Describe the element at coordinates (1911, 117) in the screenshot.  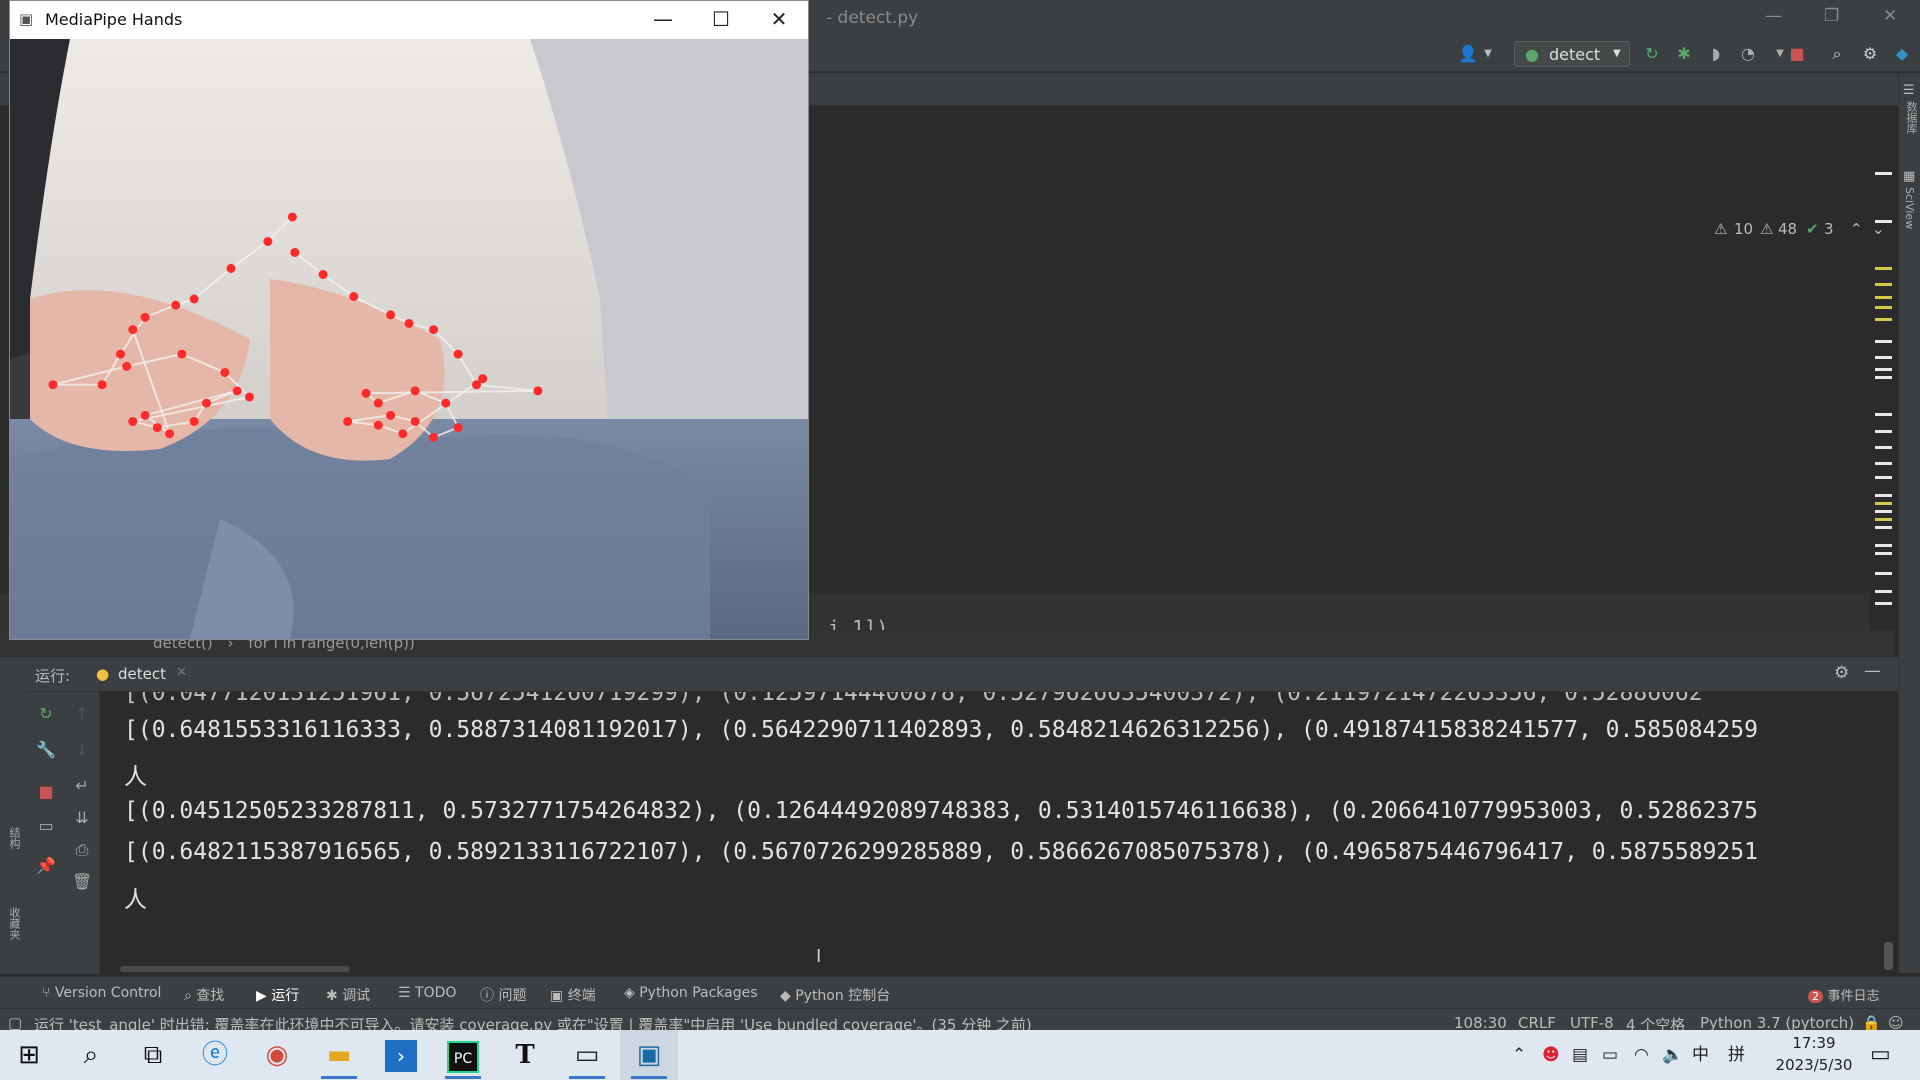
I see `database-tool-label: 数据库` at that location.